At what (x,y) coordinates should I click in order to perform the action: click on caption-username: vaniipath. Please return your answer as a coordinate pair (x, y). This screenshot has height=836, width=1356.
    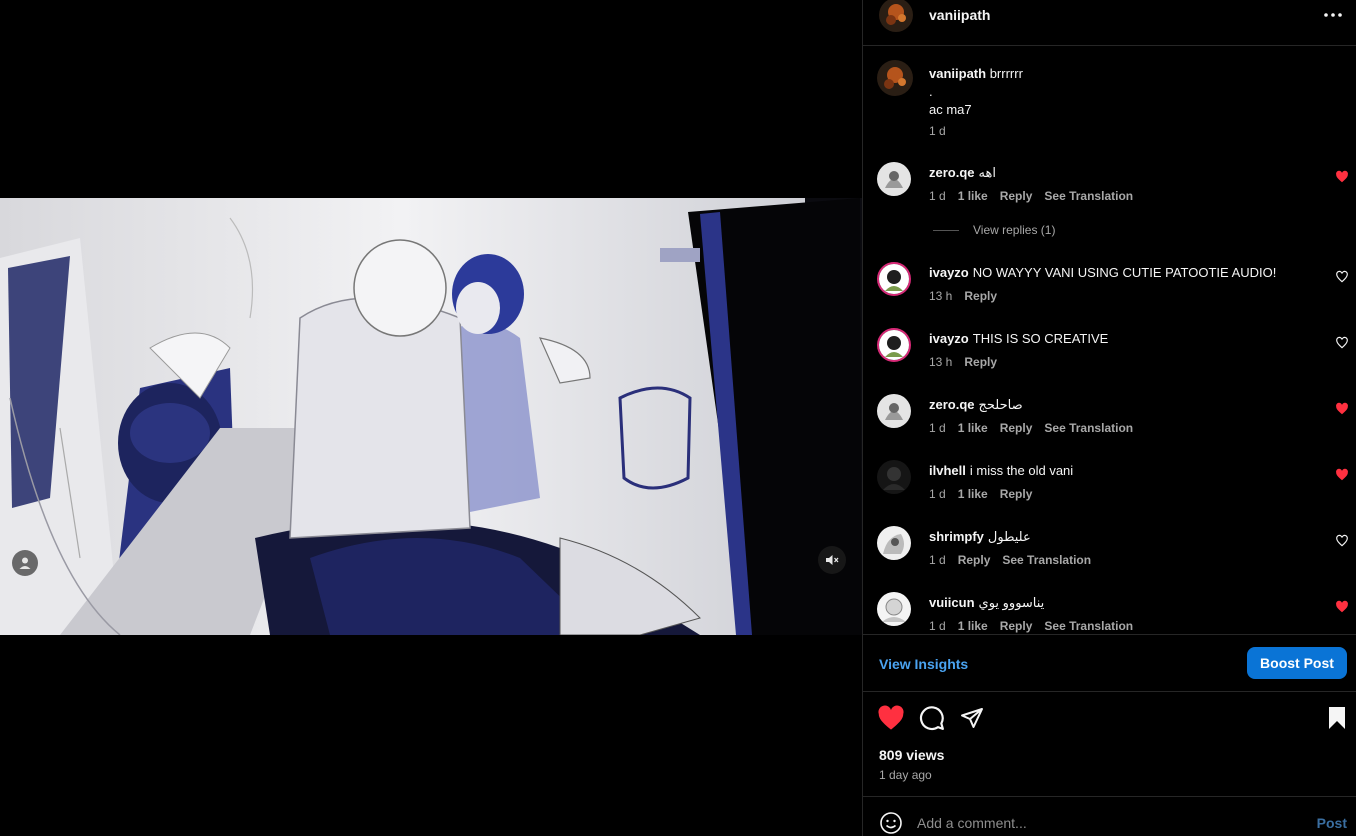
    Looking at the image, I should click on (957, 73).